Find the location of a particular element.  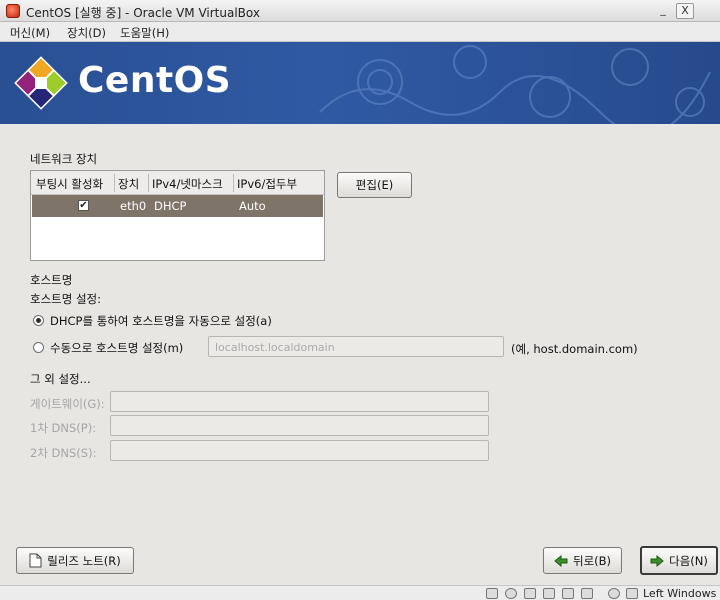

network-icon is located at coordinates (549, 593).